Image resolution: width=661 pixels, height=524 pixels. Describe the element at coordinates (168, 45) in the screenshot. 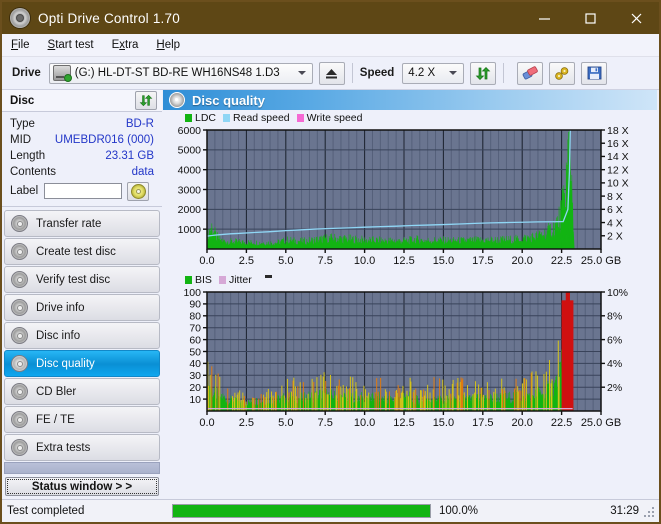

I see `menu-help: Help` at that location.